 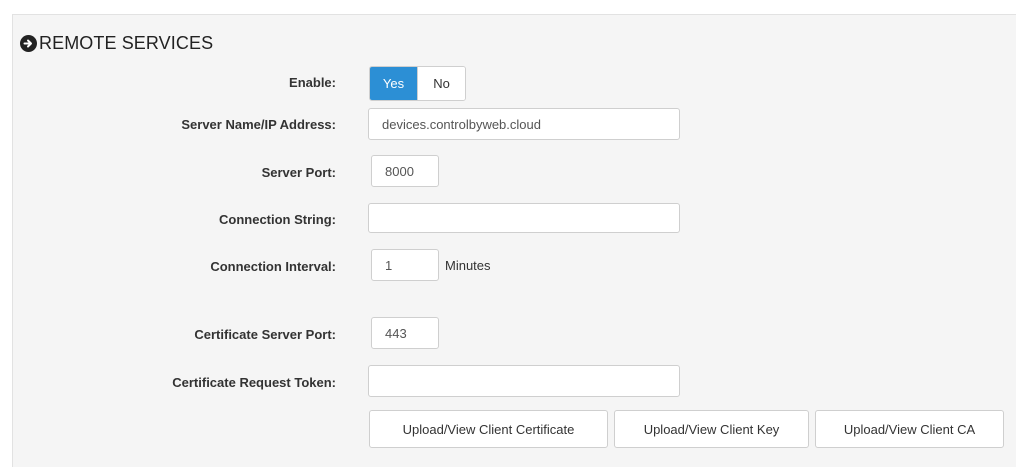 What do you see at coordinates (265, 334) in the screenshot?
I see `cert-server-port-label: Certificate Server Port:` at bounding box center [265, 334].